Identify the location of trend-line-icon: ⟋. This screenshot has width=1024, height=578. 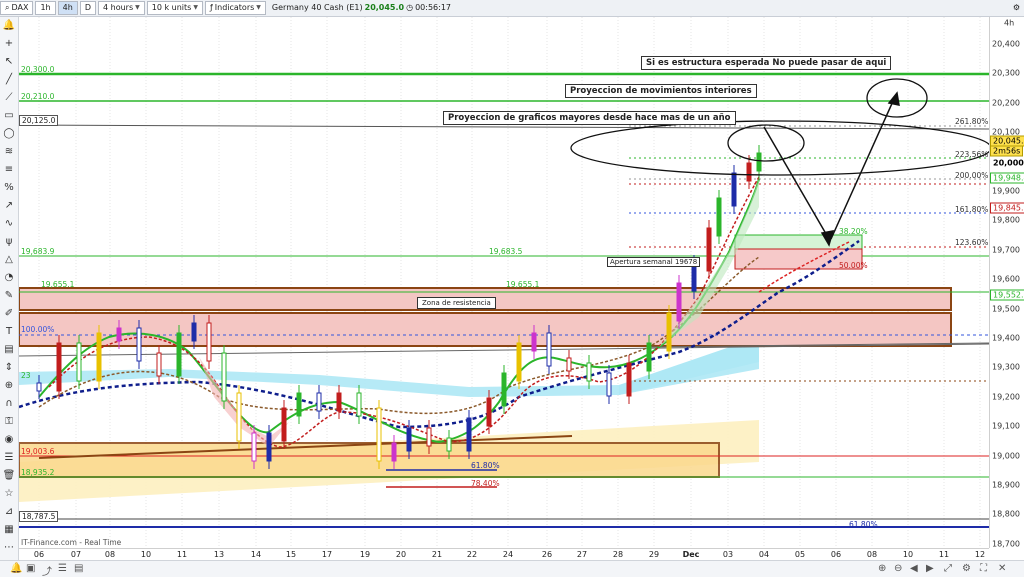
(9, 98).